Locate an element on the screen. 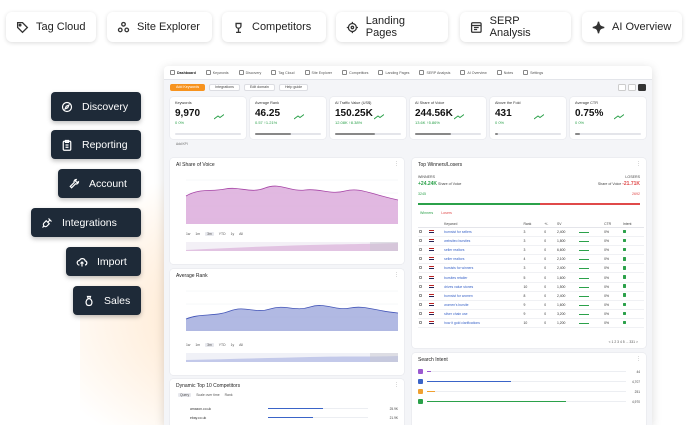  help-guide-button: Help guide is located at coordinates (293, 87).